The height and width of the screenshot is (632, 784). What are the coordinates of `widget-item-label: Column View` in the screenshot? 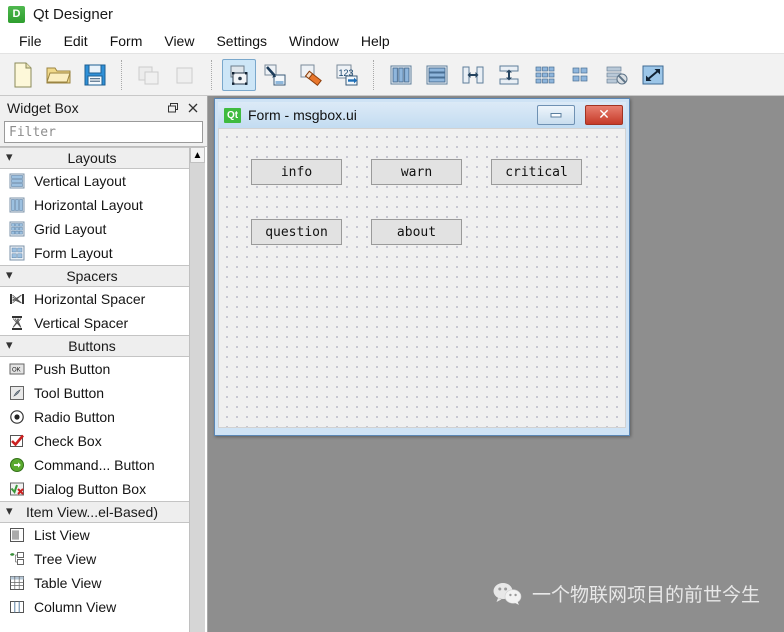 It's located at (75, 607).